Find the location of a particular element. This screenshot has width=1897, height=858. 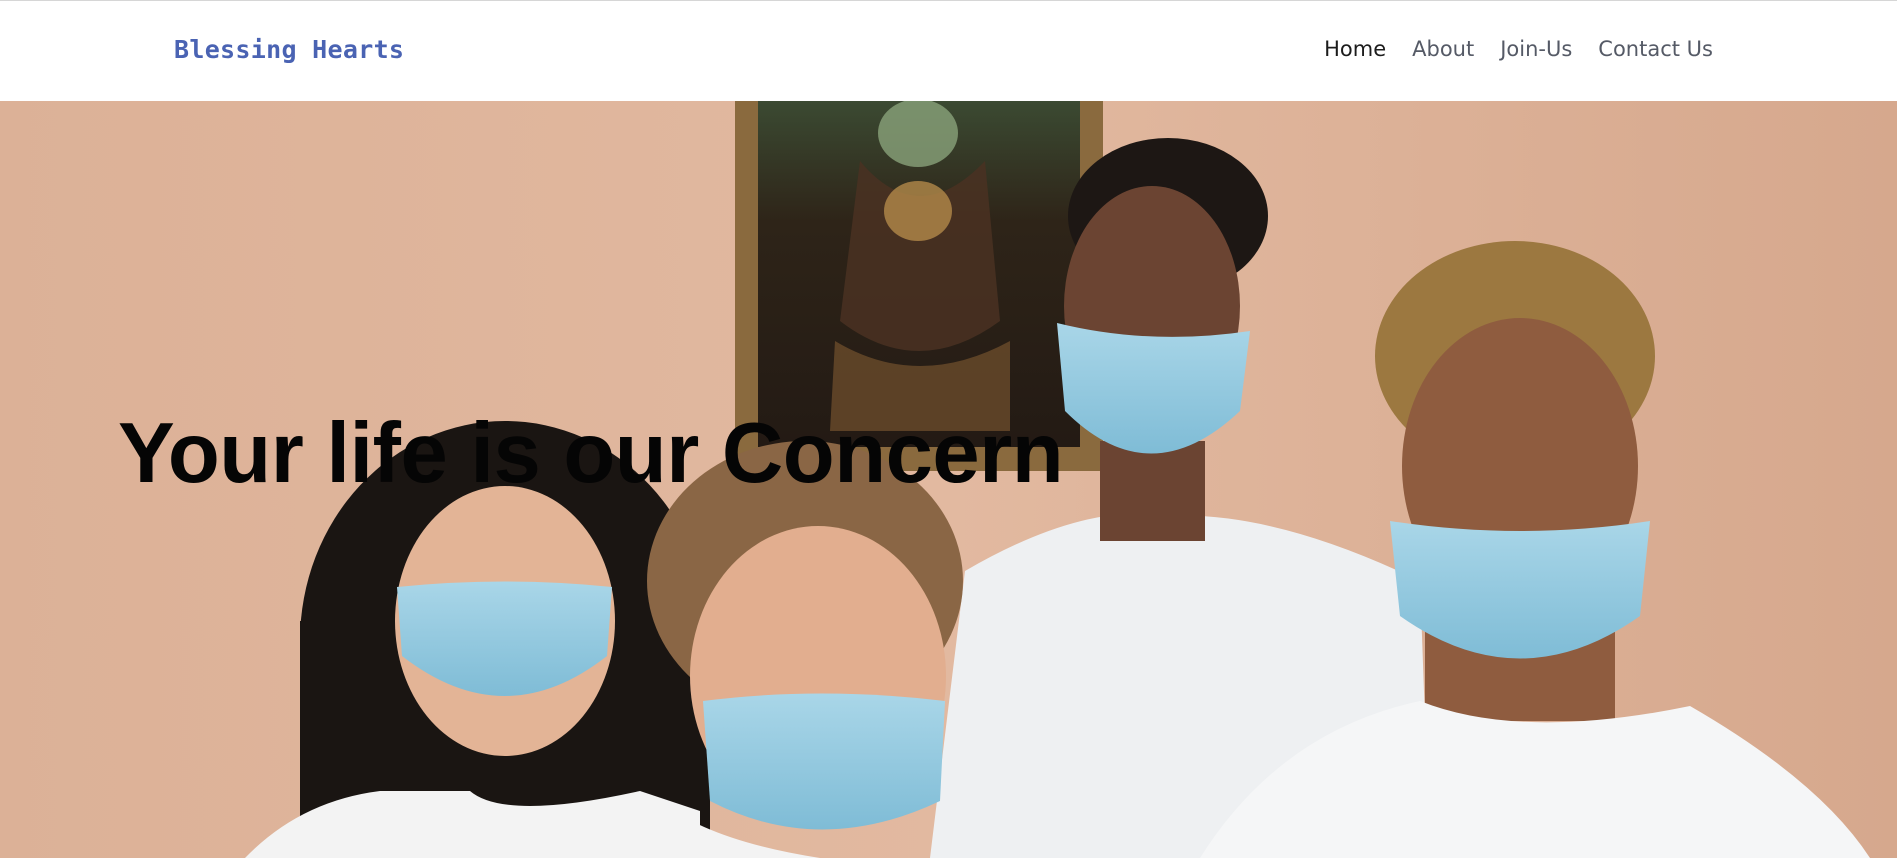

main-nav: Home About Join-Us Contact Us is located at coordinates (1518, 49).